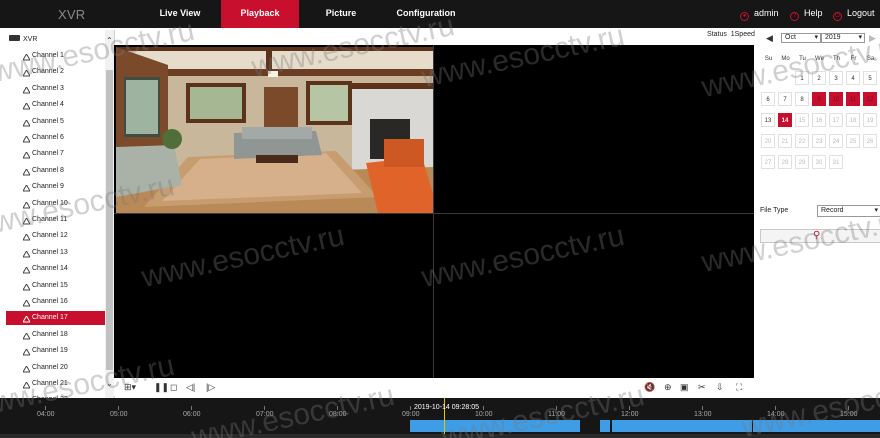 The height and width of the screenshot is (438, 880). What do you see at coordinates (55, 220) in the screenshot?
I see `channel-item: Channel 11` at bounding box center [55, 220].